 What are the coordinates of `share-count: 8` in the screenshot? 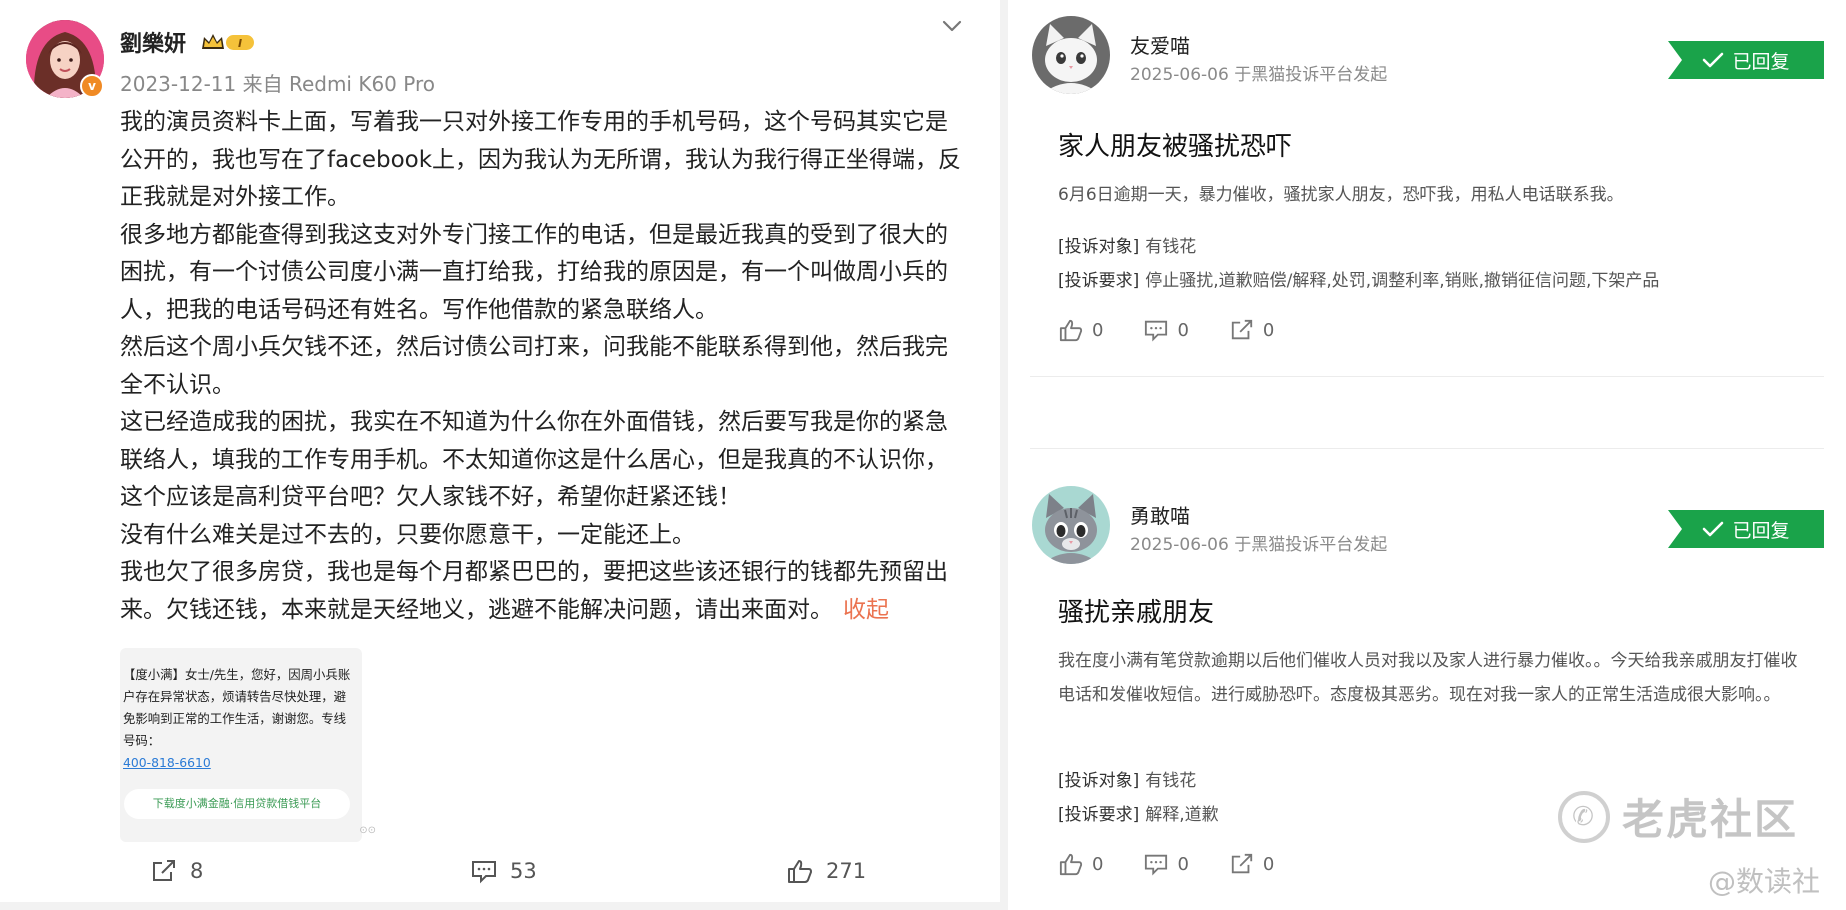 It's located at (197, 871).